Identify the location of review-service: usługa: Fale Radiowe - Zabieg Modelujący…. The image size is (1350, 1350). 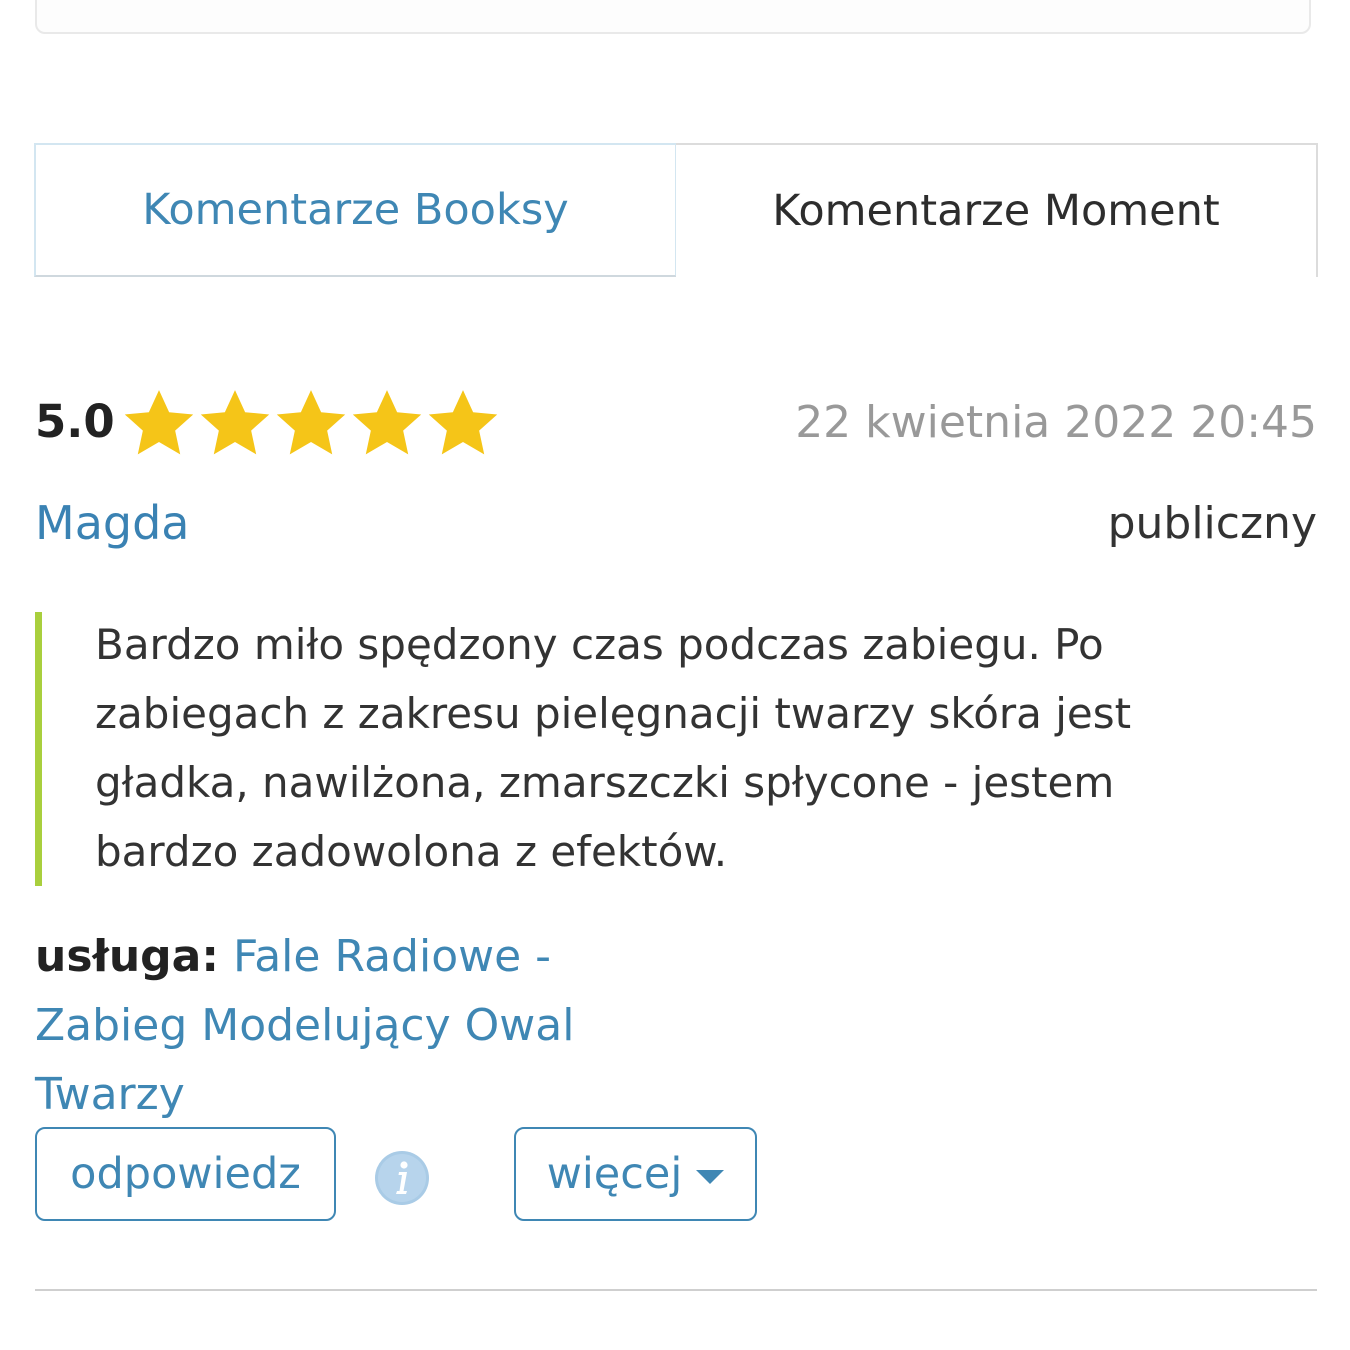
(365, 1025).